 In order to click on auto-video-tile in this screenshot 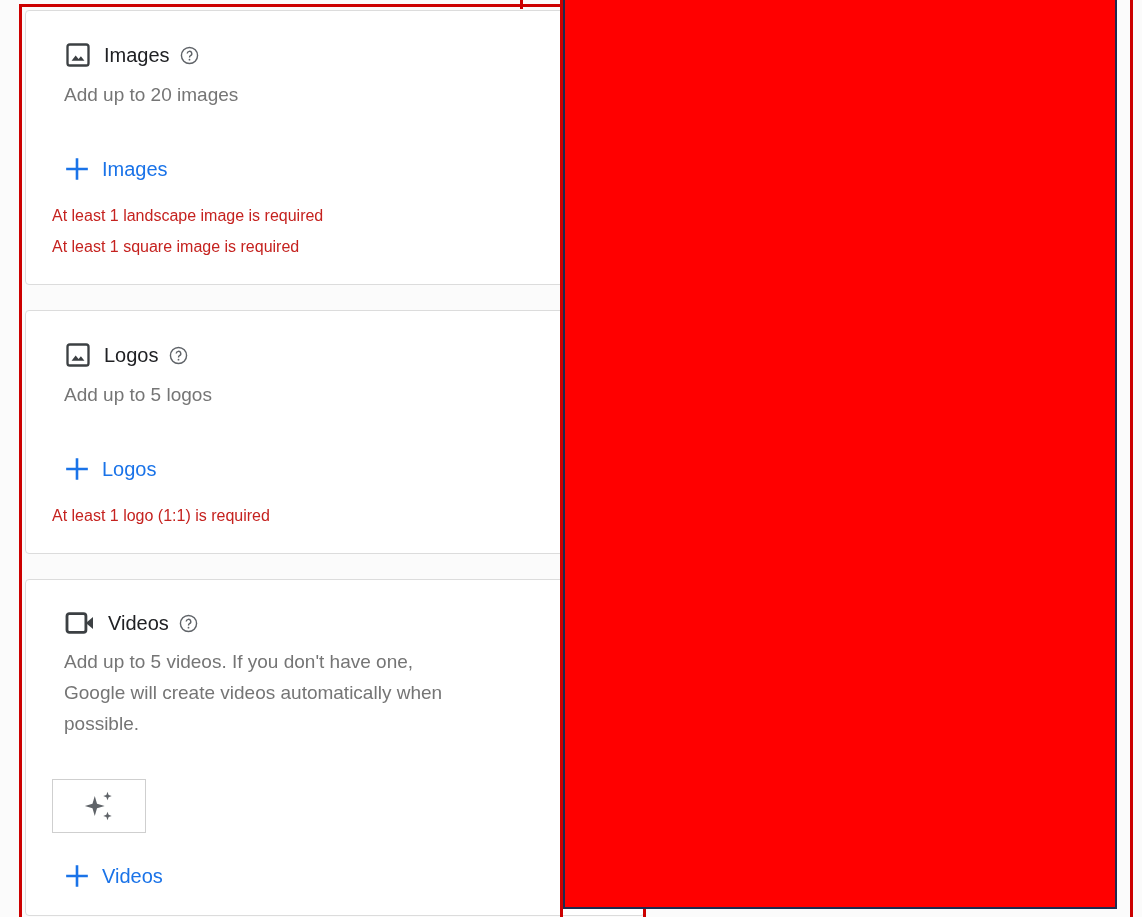, I will do `click(99, 806)`.